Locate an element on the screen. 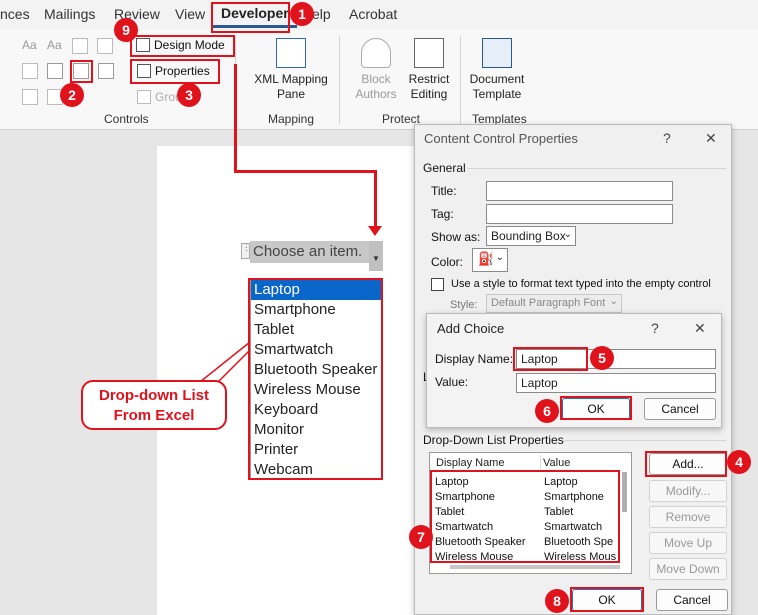 The height and width of the screenshot is (615, 758). step-badge: 4 is located at coordinates (739, 462).